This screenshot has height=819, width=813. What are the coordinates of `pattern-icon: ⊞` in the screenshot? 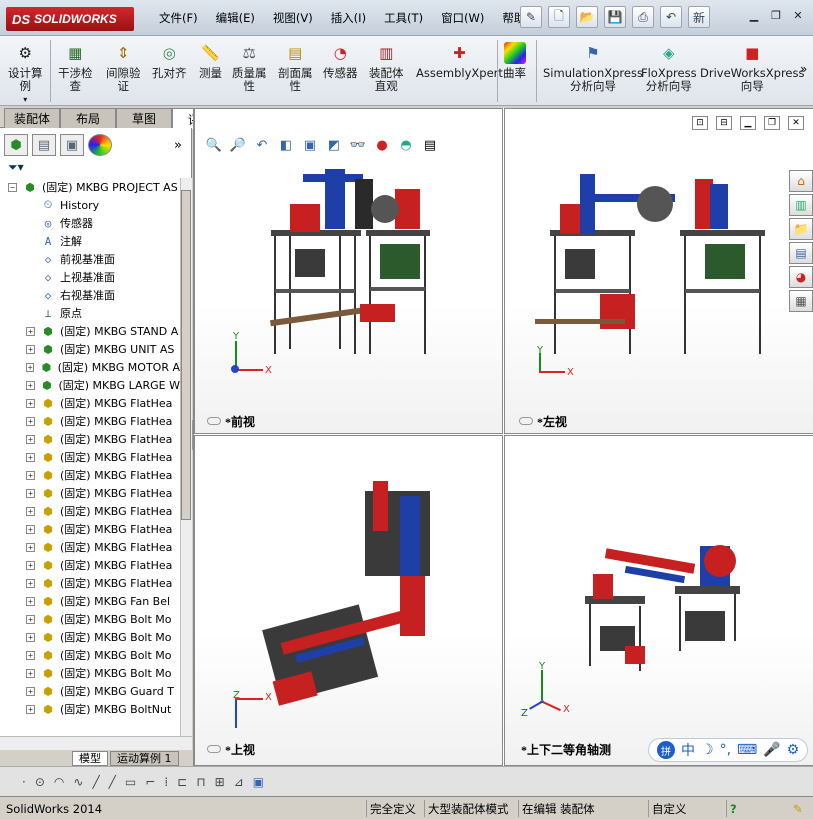 It's located at (220, 782).